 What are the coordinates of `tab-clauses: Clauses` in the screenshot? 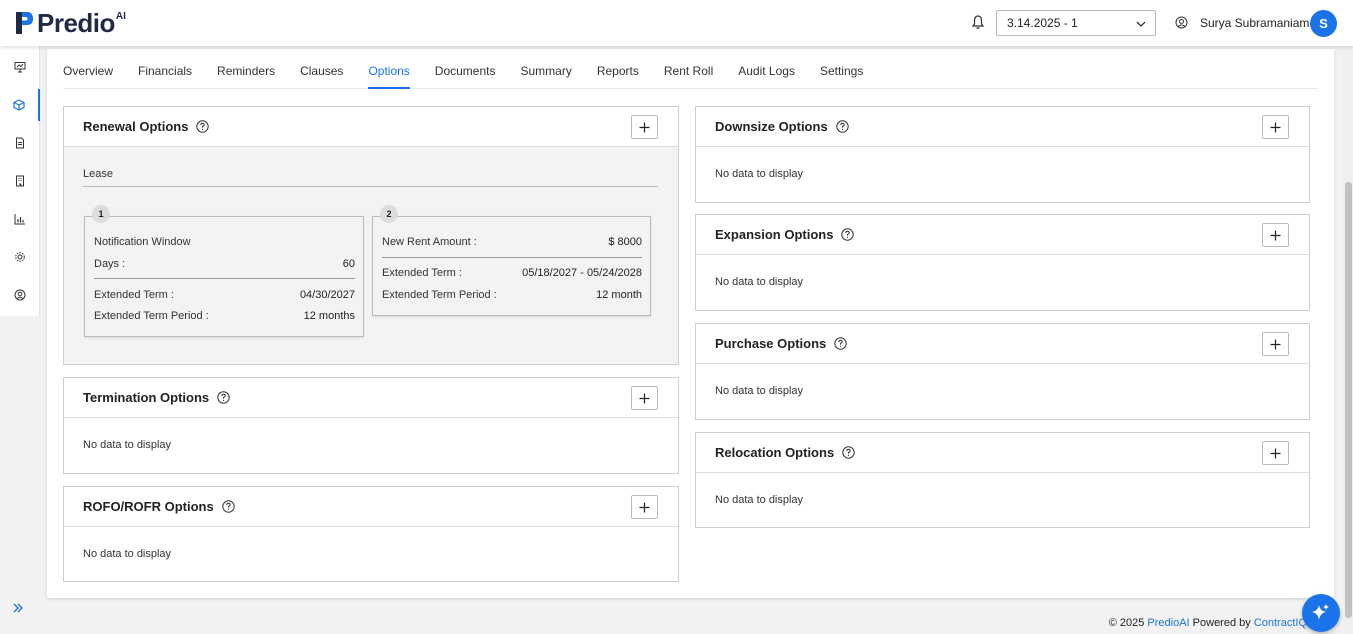 It's located at (321, 69).